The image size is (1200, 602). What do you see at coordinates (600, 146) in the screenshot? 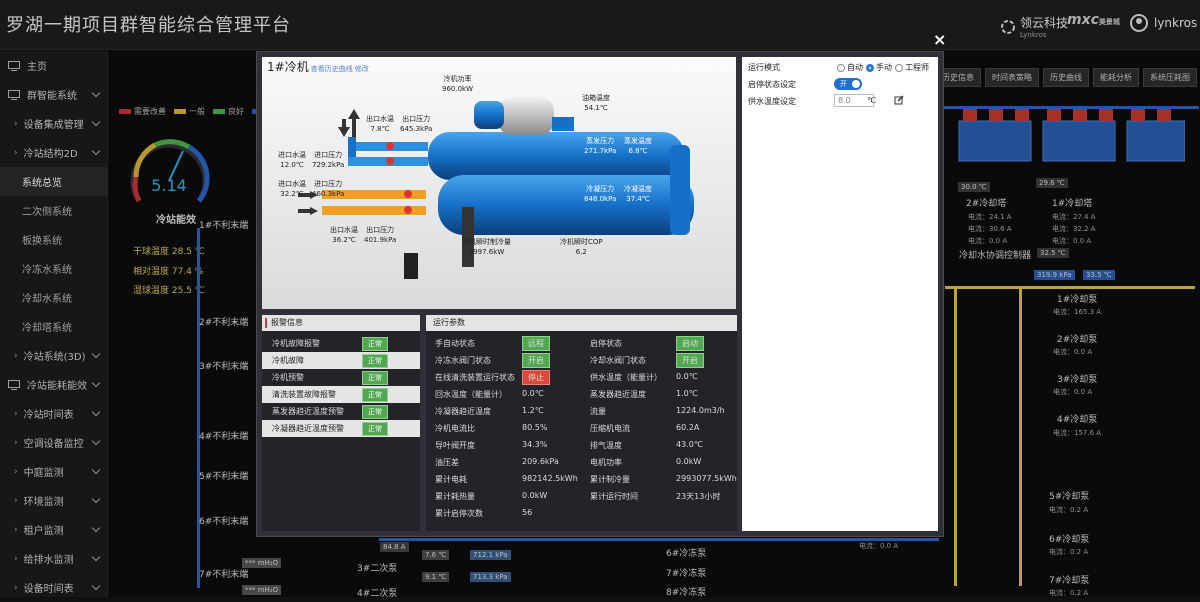
I see `evap-pressure: 蒸发压力 271.7kPa` at bounding box center [600, 146].